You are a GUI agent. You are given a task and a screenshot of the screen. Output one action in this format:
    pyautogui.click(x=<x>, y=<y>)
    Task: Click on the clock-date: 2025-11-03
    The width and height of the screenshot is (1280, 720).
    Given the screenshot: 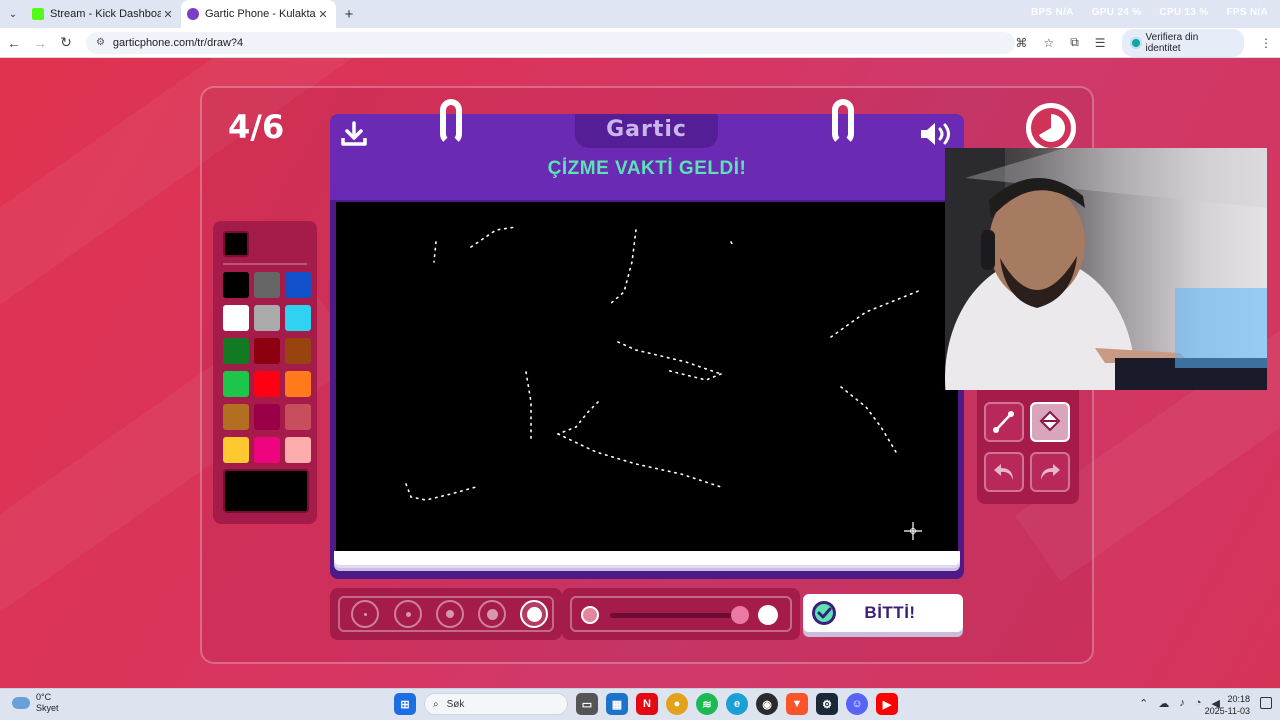 What is the action you would take?
    pyautogui.click(x=1227, y=711)
    